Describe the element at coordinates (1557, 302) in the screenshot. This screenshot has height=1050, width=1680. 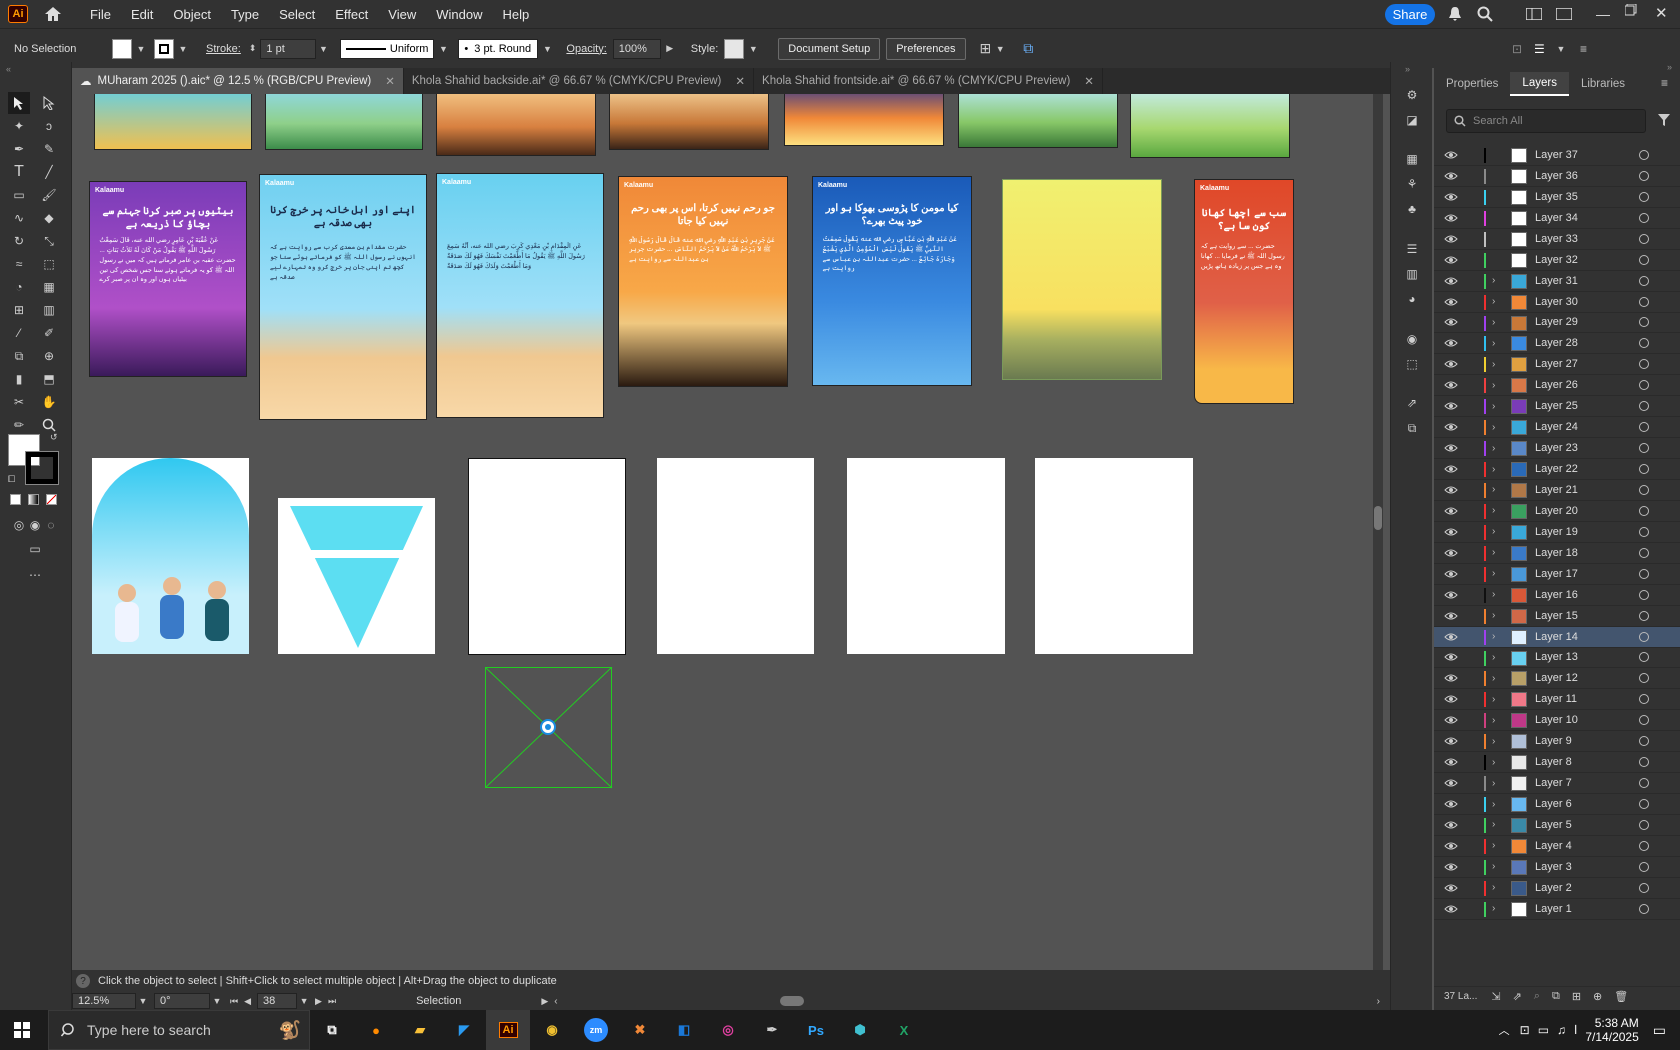
I see `layer-row: › Layer 30` at that location.